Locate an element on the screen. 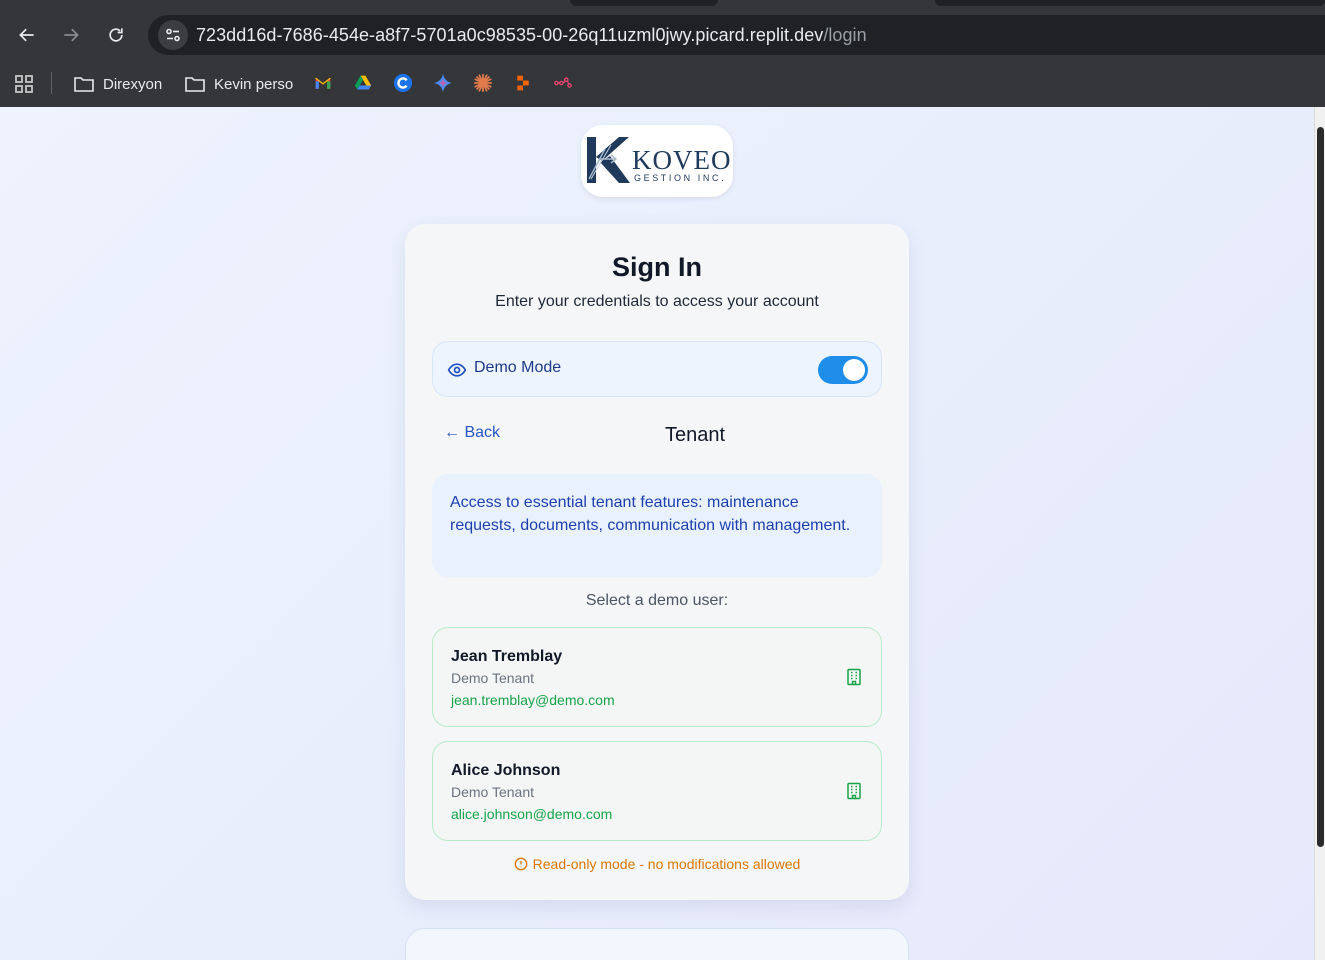 The image size is (1325, 960). demo-mode-toggle is located at coordinates (843, 370).